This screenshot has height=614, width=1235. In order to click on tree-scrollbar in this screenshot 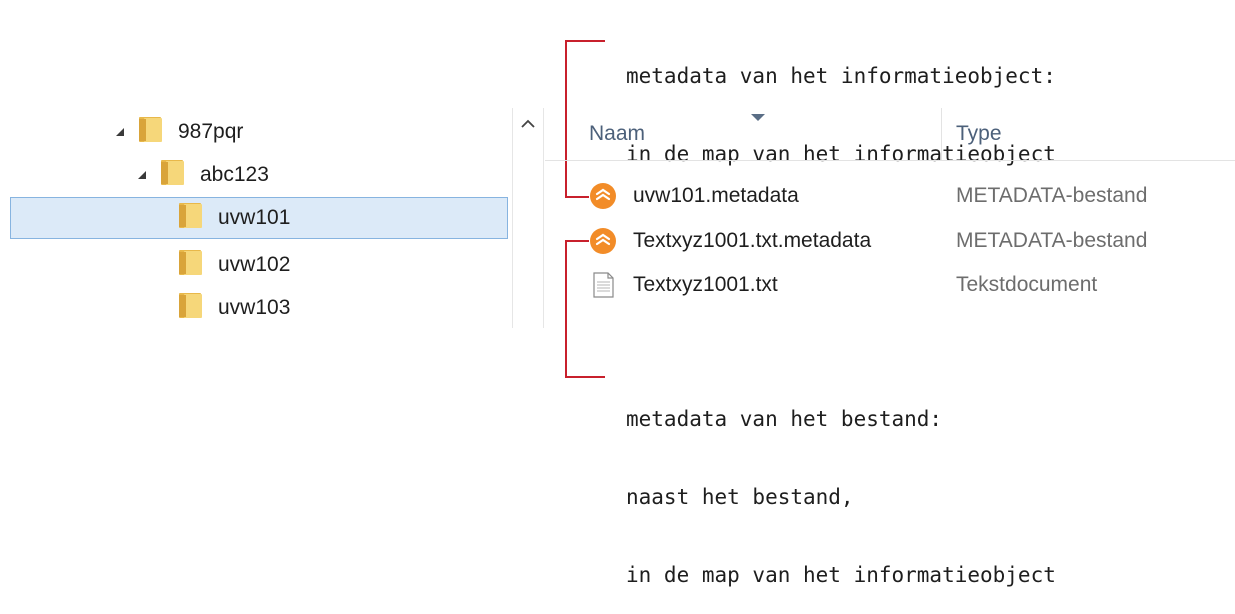, I will do `click(528, 218)`.